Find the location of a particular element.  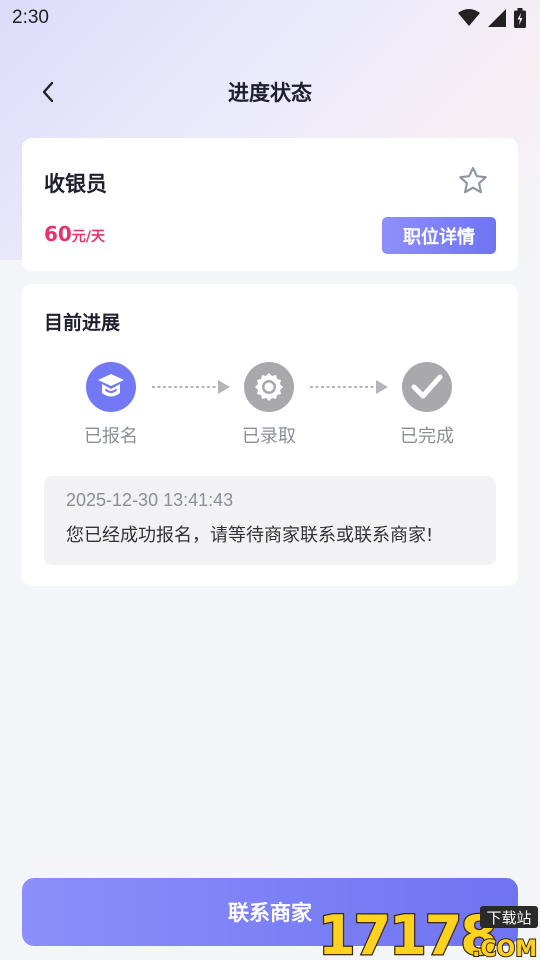

job-title: 收银员 is located at coordinates (75, 184).